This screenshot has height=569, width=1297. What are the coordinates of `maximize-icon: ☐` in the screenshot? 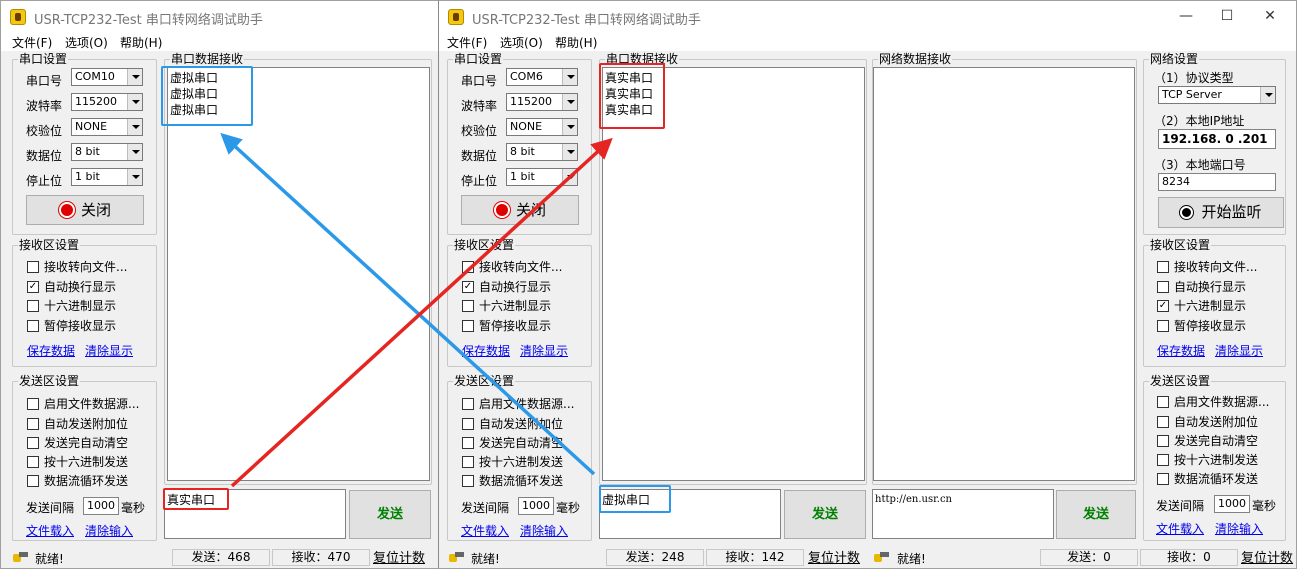 It's located at (1227, 17).